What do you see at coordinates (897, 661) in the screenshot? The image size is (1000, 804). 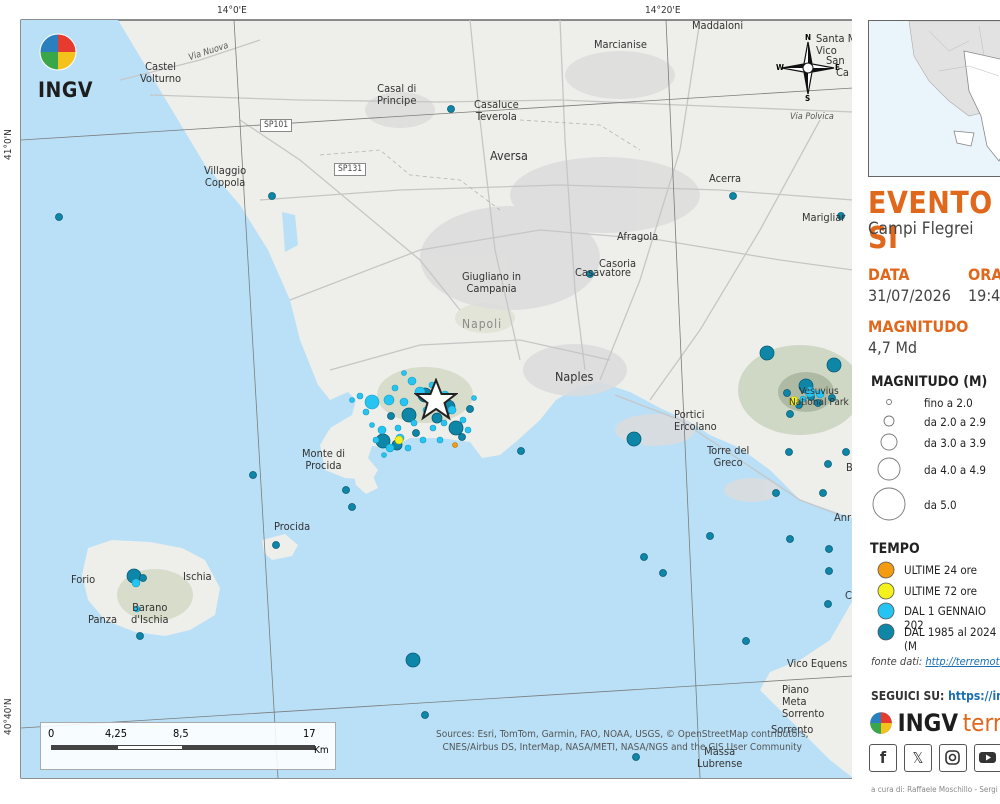 I see `fonte-label: fonte dati:` at bounding box center [897, 661].